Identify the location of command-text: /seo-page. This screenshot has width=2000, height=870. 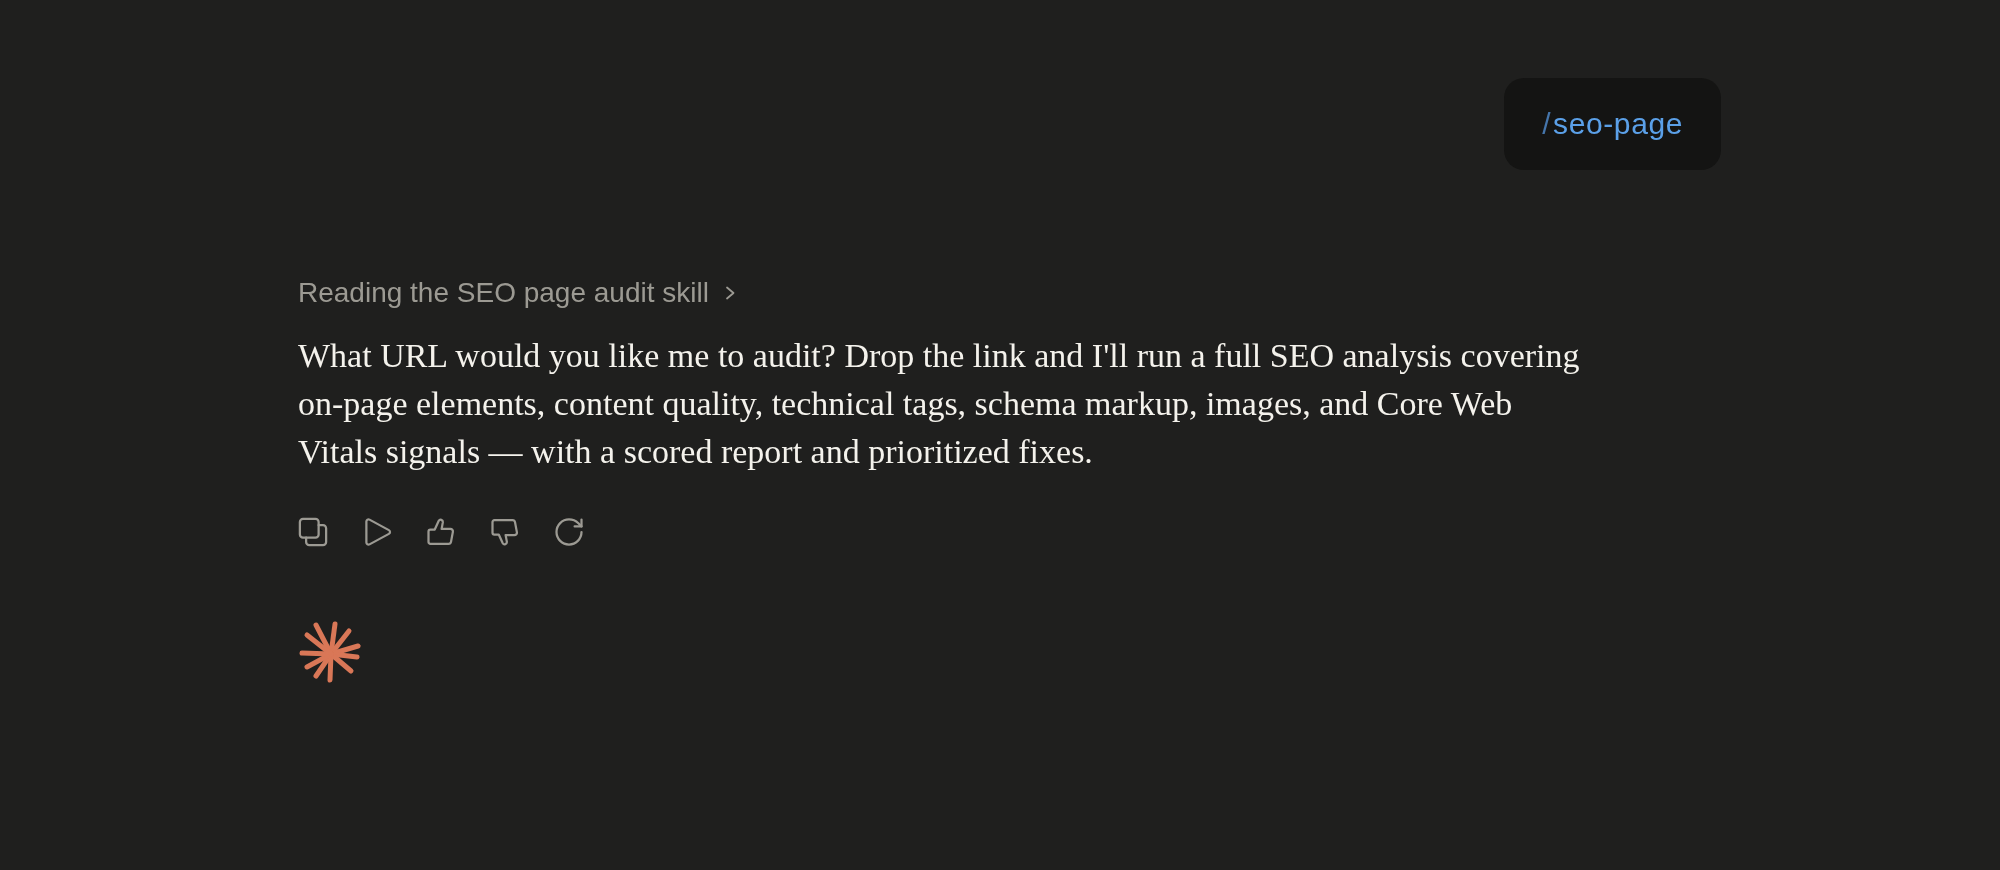
(1612, 124).